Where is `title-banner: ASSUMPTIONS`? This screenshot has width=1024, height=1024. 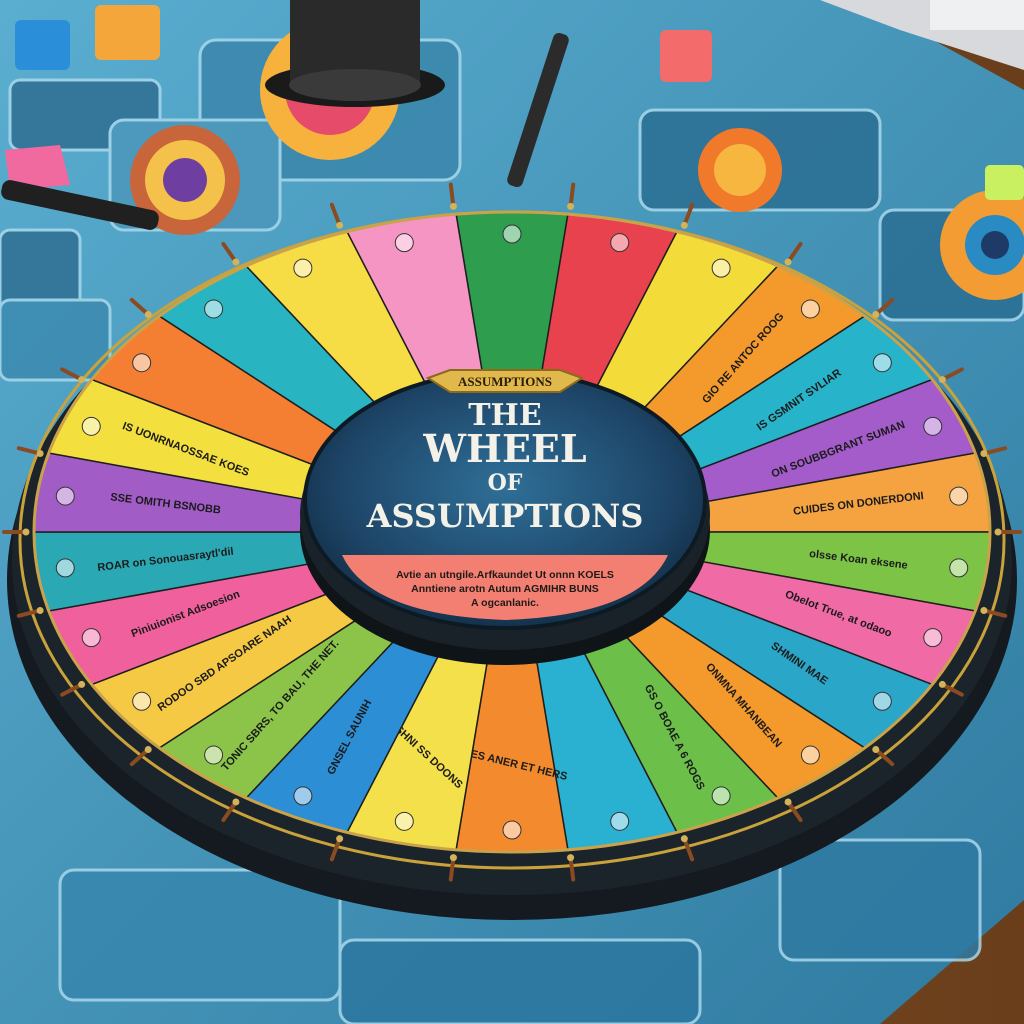 title-banner: ASSUMPTIONS is located at coordinates (505, 381).